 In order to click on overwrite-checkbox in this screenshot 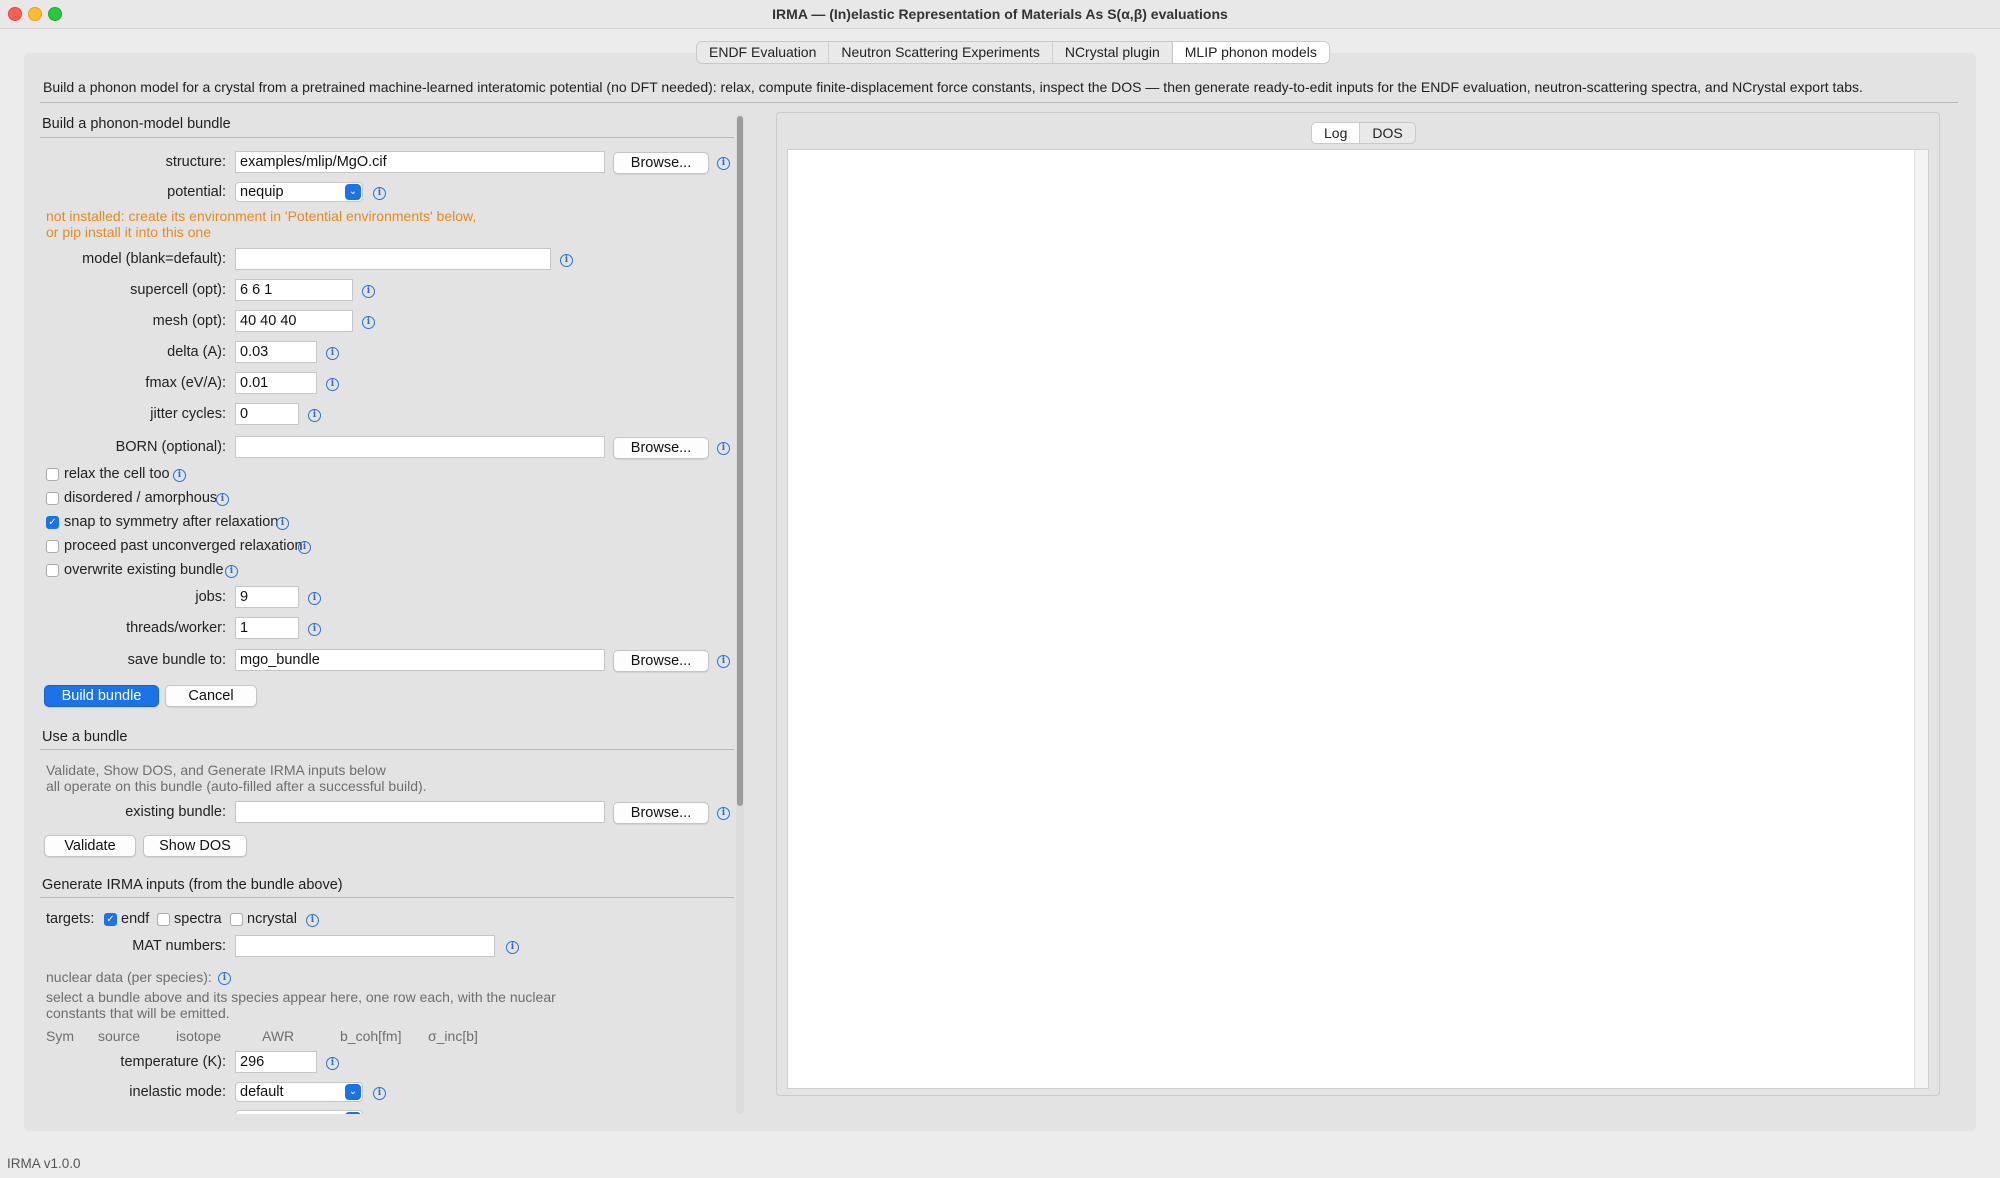, I will do `click(52, 570)`.